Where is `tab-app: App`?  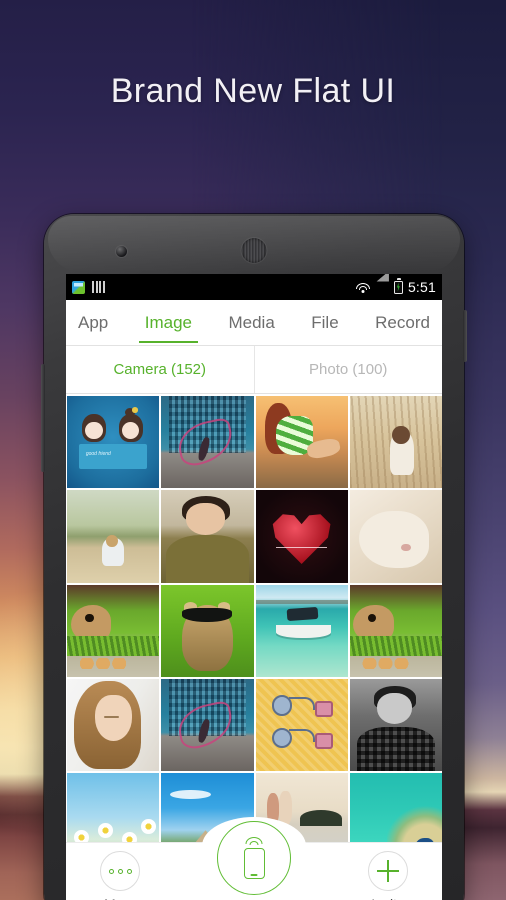
tab-app: App is located at coordinates (93, 322).